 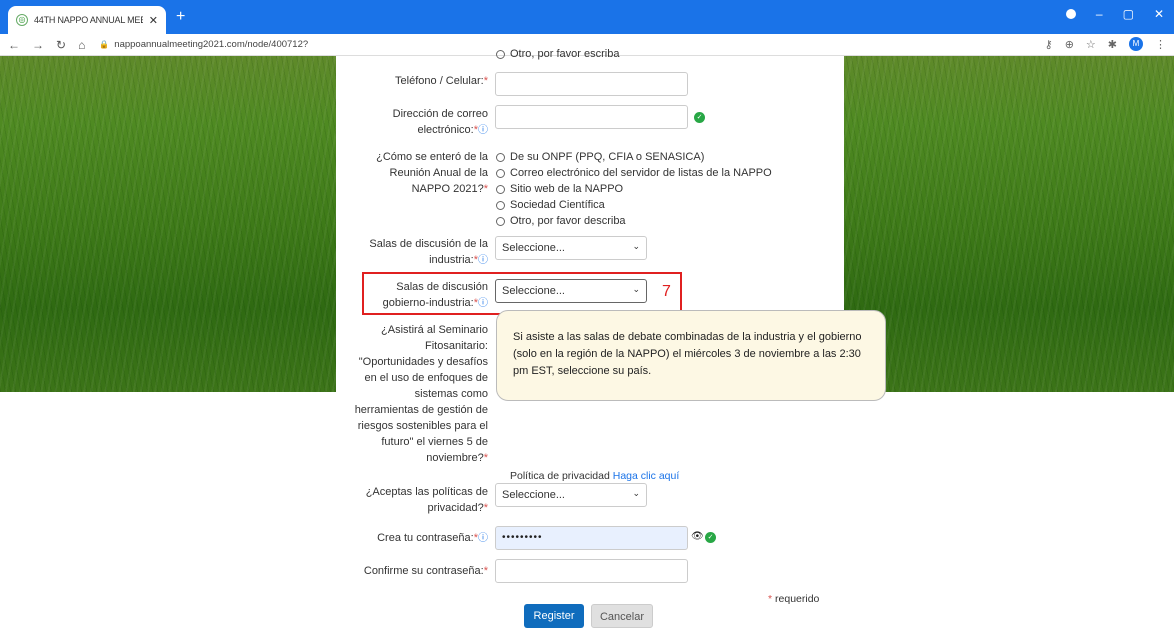 I want to click on privacy-select: Seleccione... ⌄, so click(x=571, y=495).